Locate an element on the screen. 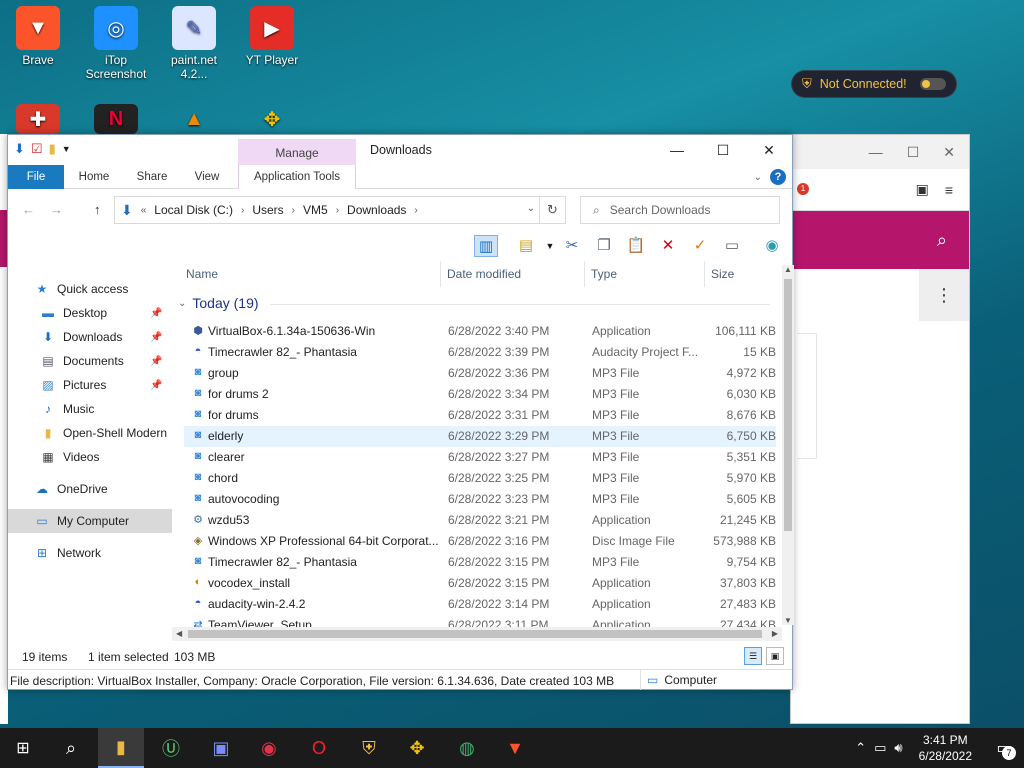 The height and width of the screenshot is (768, 1024). maximize-icon: ☐ is located at coordinates (913, 152).